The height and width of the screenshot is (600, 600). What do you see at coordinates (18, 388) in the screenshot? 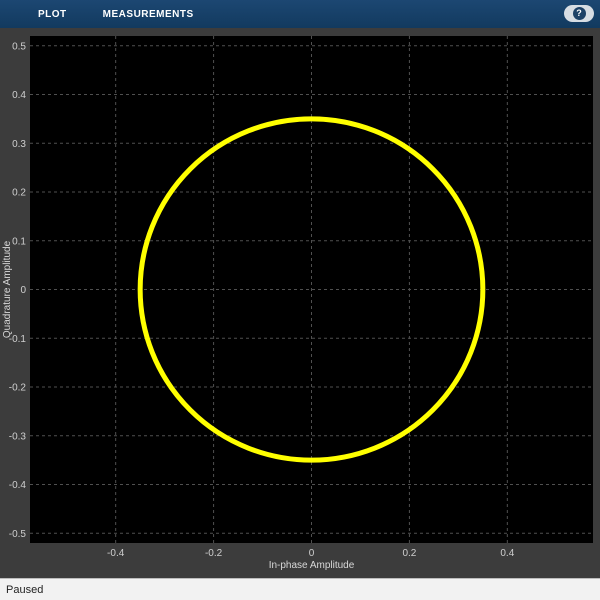
I see `y-tick-label: -0.2` at bounding box center [18, 388].